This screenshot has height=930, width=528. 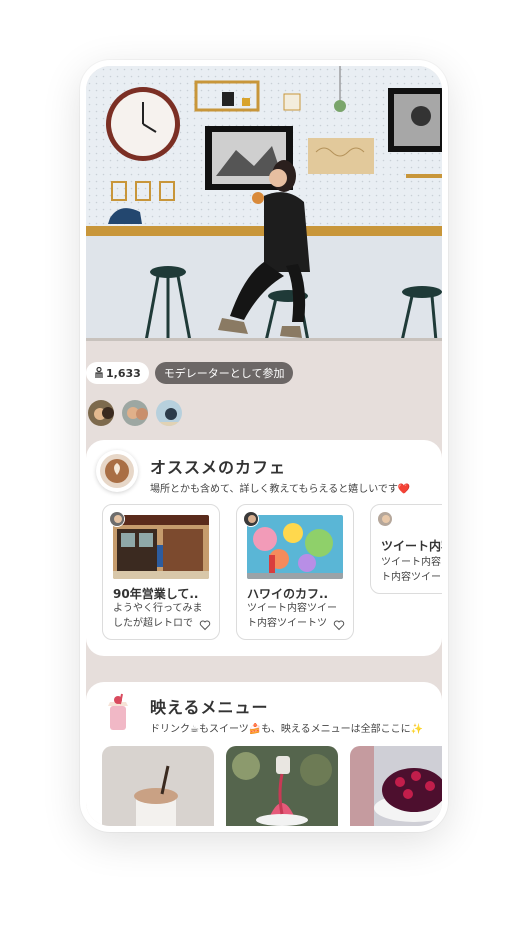 I want to click on post-title: 90年営業して.., so click(x=156, y=594).